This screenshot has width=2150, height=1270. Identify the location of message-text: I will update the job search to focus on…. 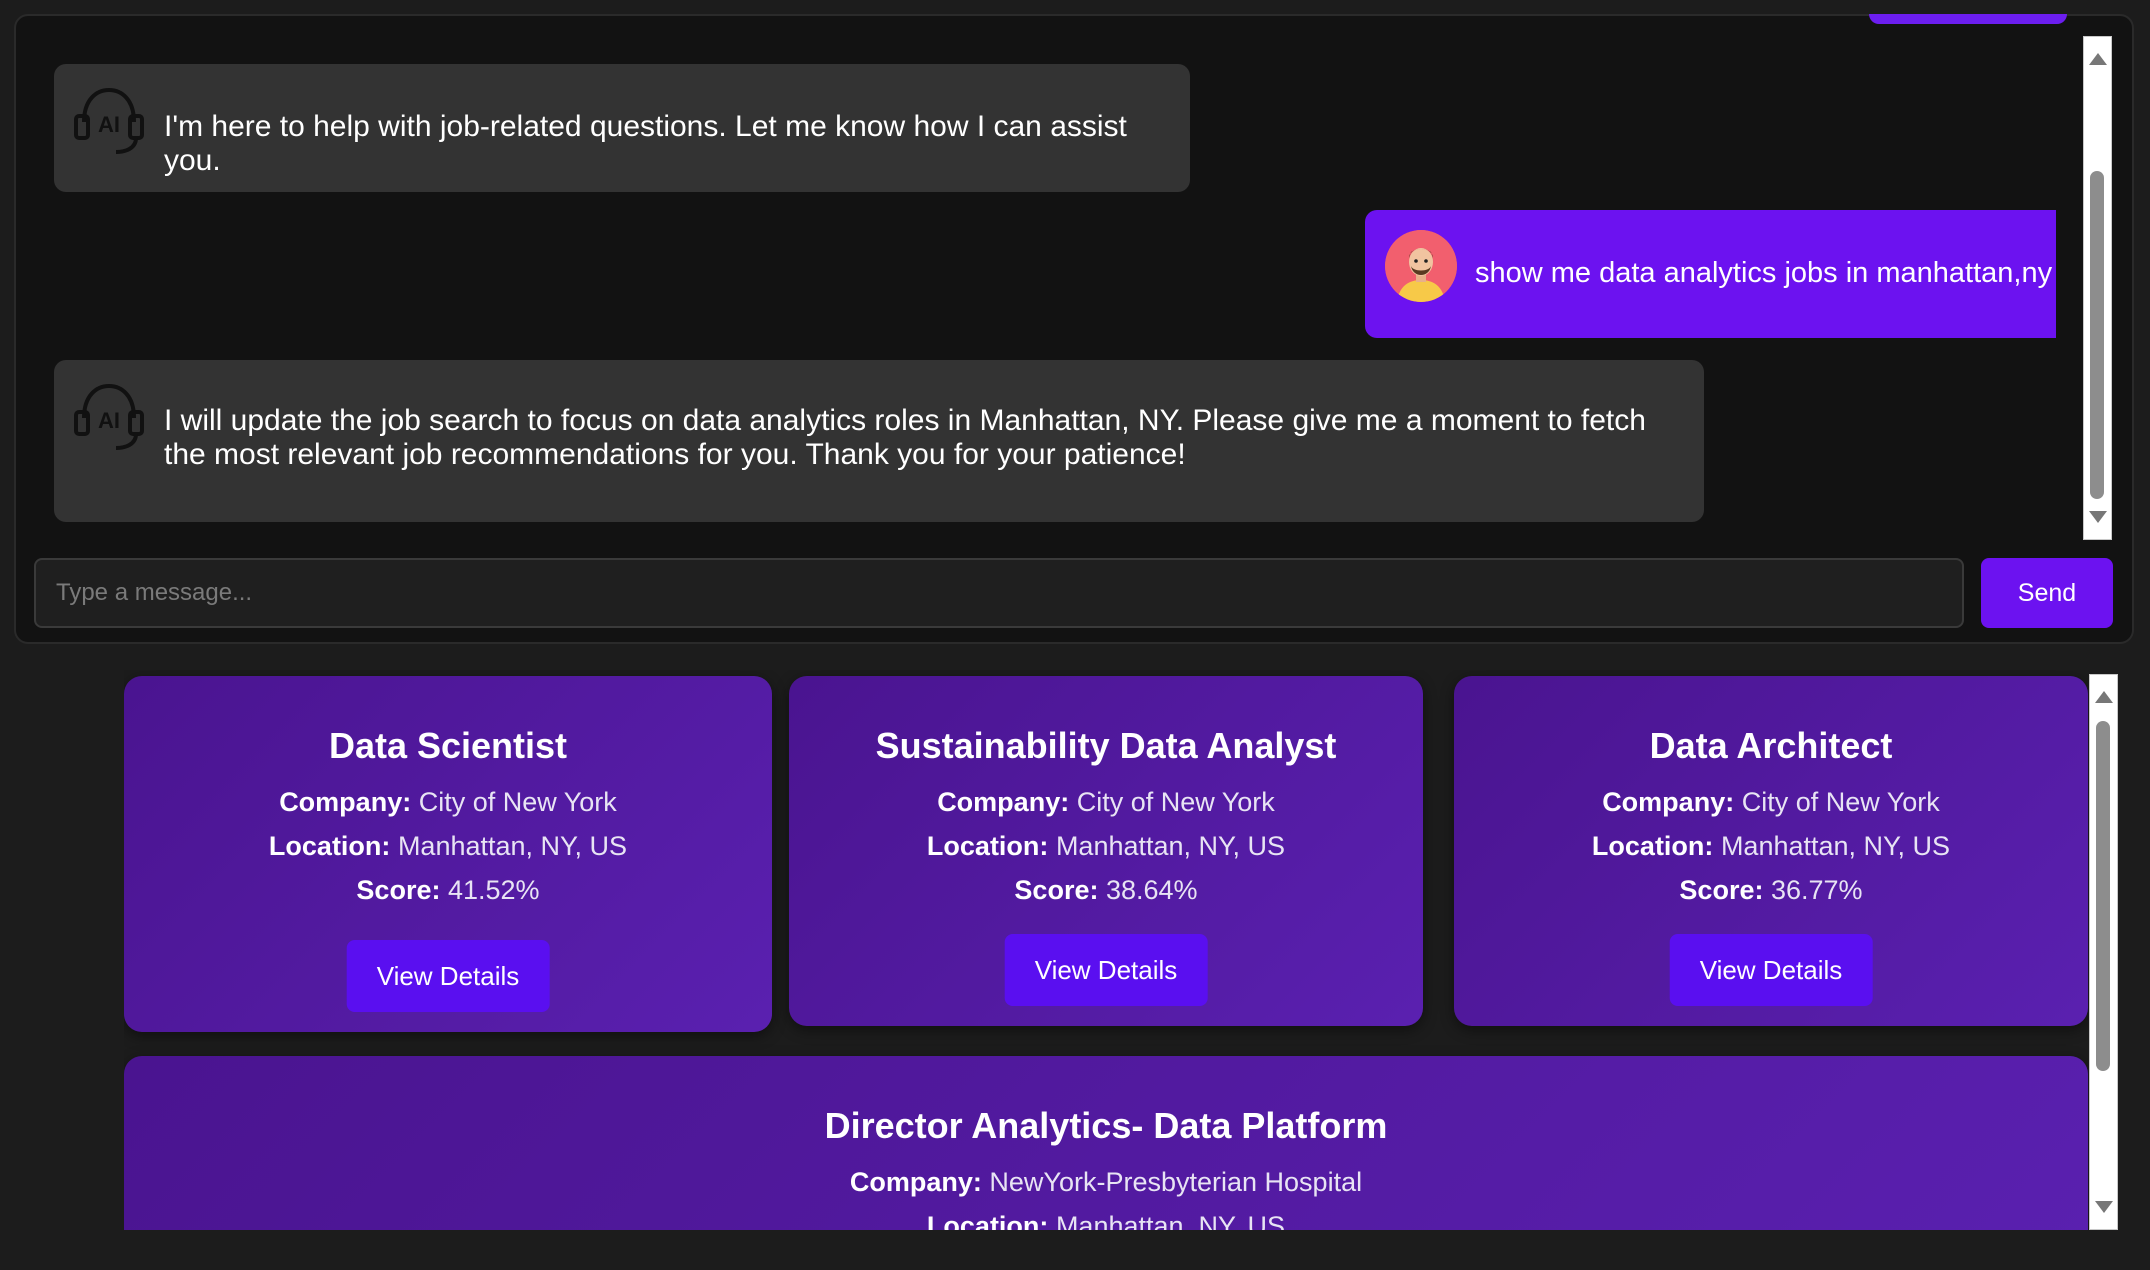
(905, 437).